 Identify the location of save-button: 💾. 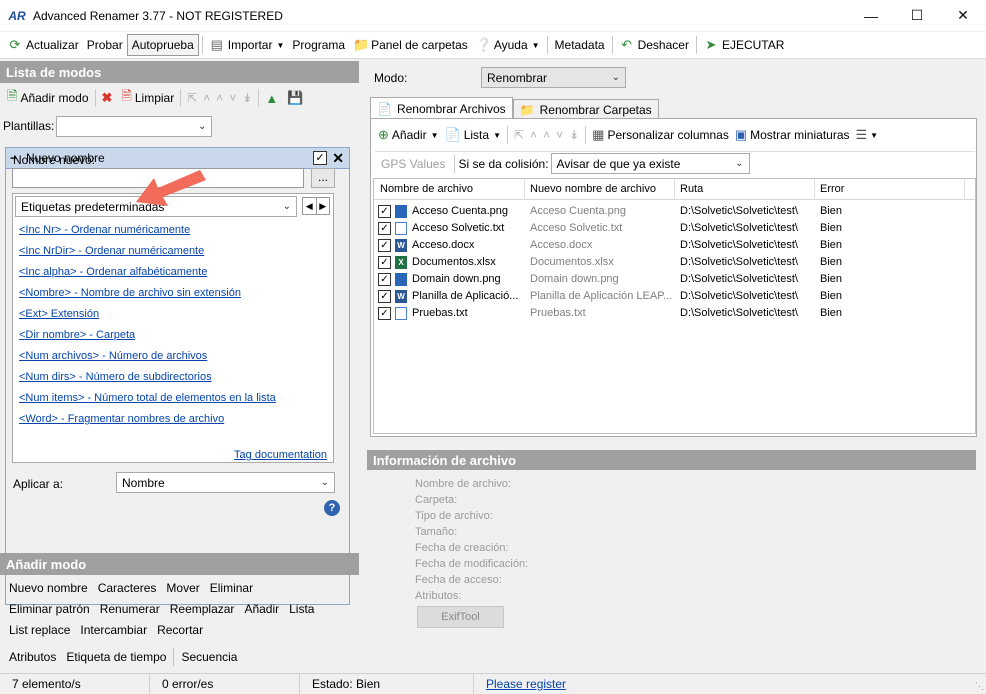
(296, 98).